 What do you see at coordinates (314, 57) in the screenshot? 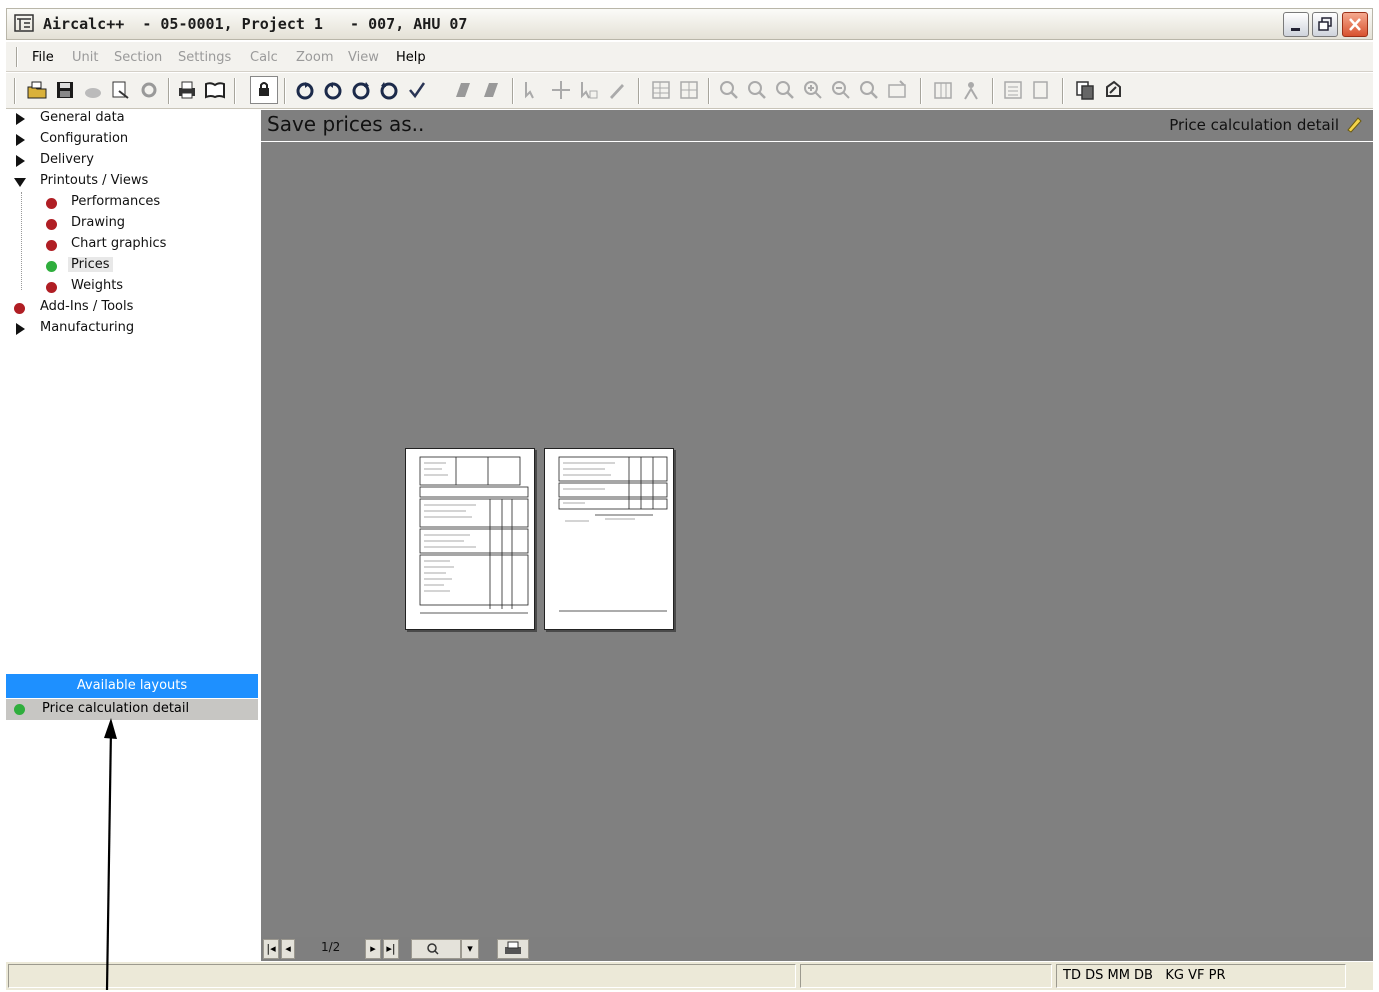
I see `menu-zoom: Zoom` at bounding box center [314, 57].